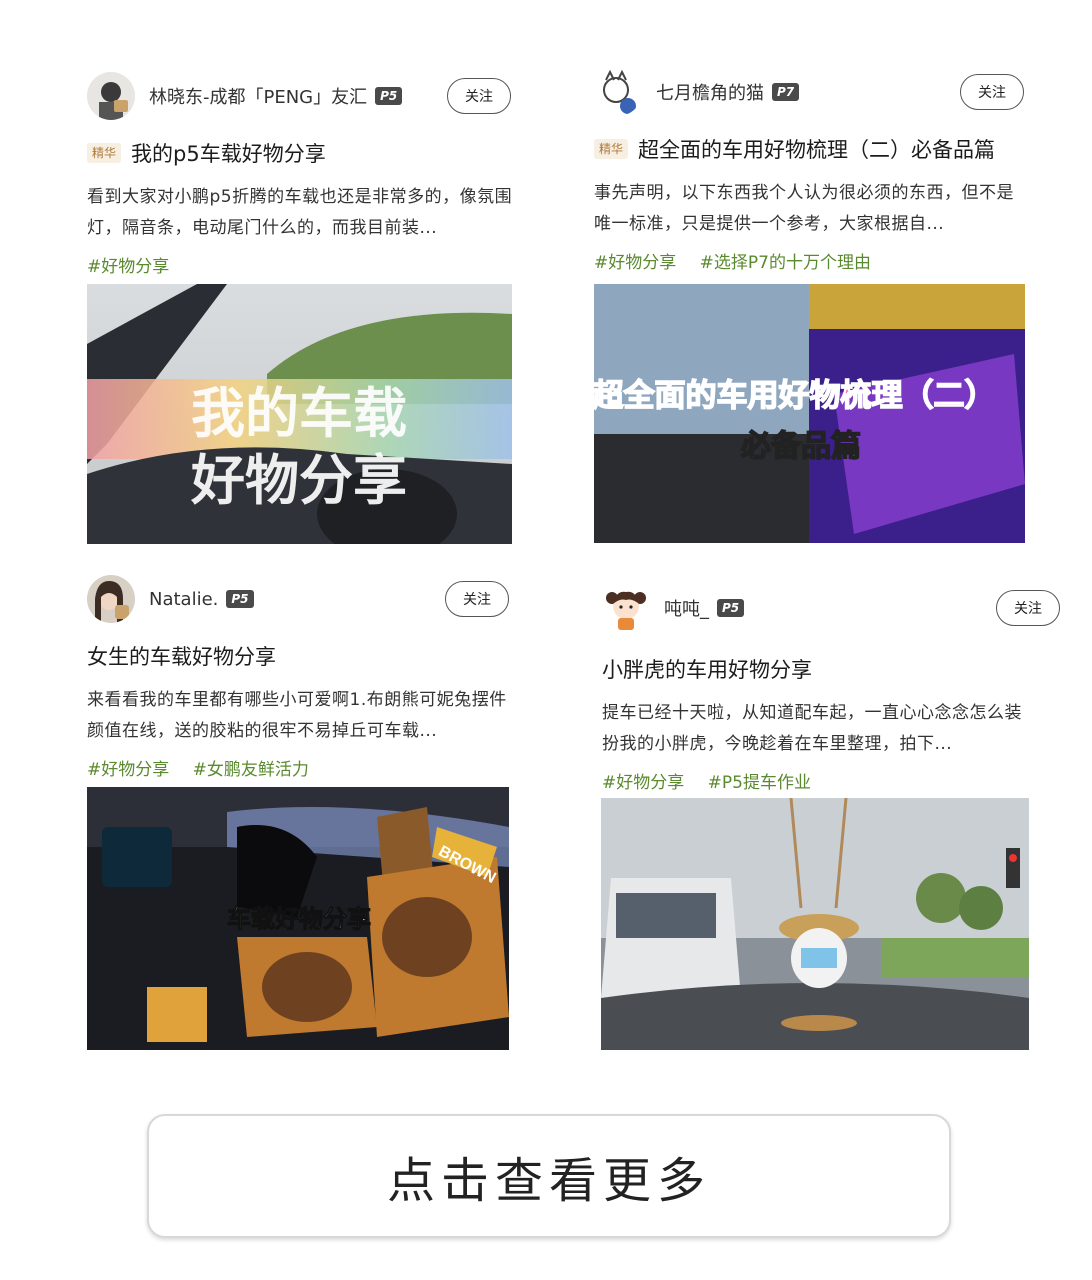 Image resolution: width=1092 pixels, height=1280 pixels. What do you see at coordinates (801, 446) in the screenshot?
I see `cover-title-line: 必备品篇` at bounding box center [801, 446].